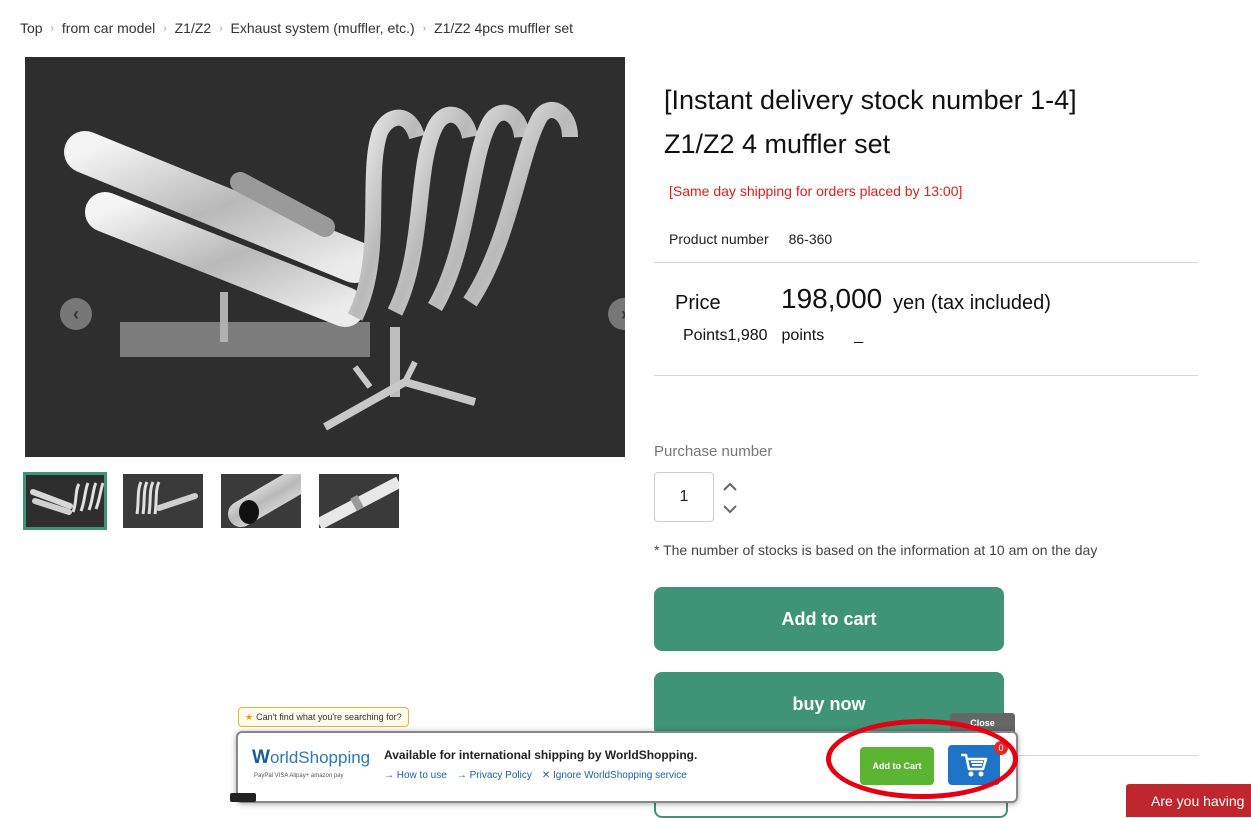 The width and height of the screenshot is (1251, 818). I want to click on points-label: Points, so click(705, 335).